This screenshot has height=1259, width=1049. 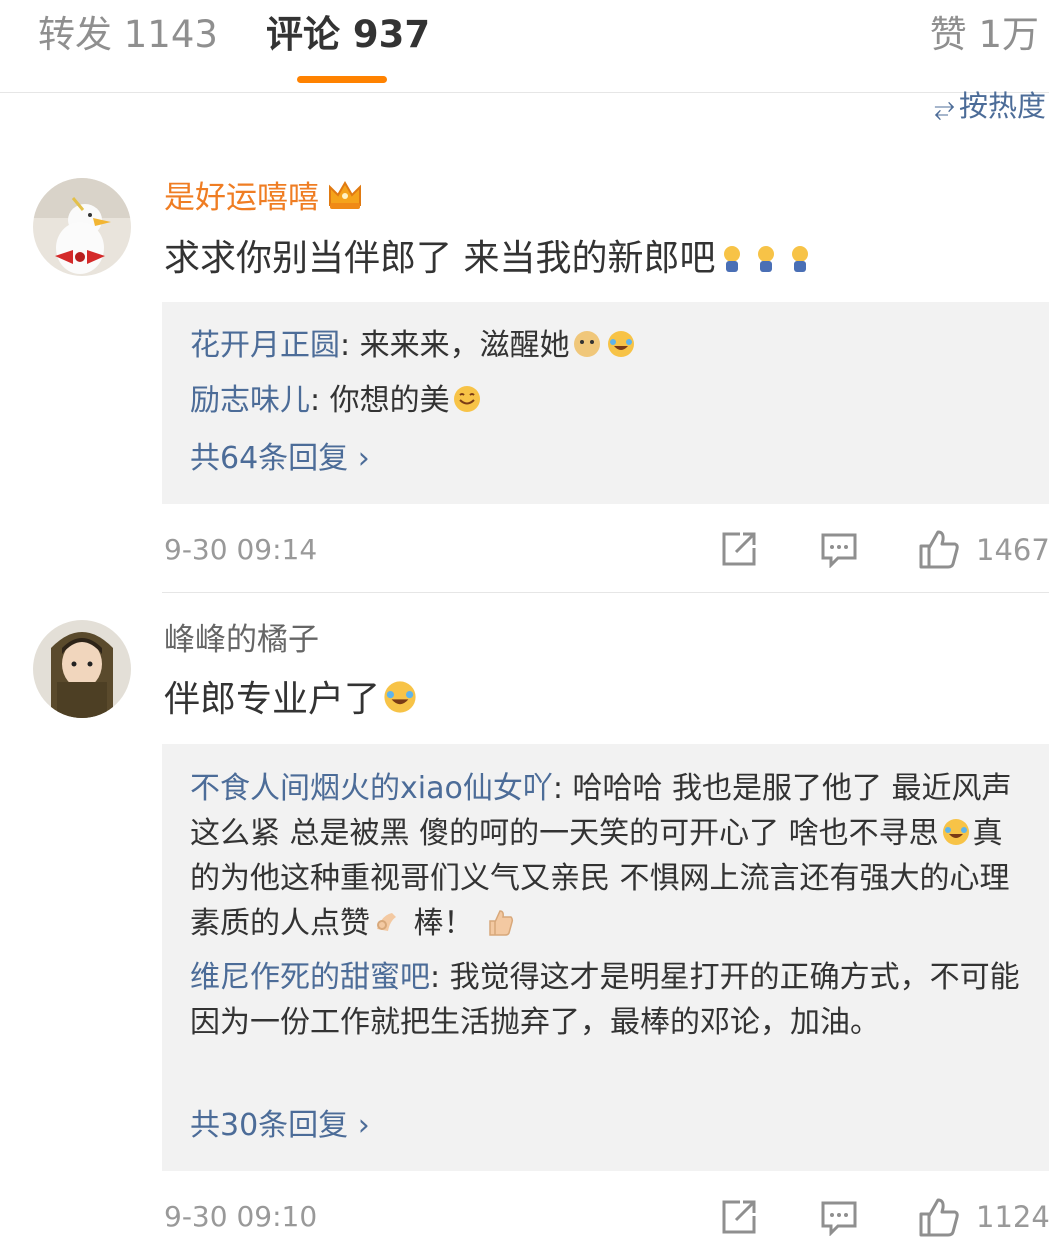 I want to click on username: 峰峰的橘子, so click(x=241, y=640).